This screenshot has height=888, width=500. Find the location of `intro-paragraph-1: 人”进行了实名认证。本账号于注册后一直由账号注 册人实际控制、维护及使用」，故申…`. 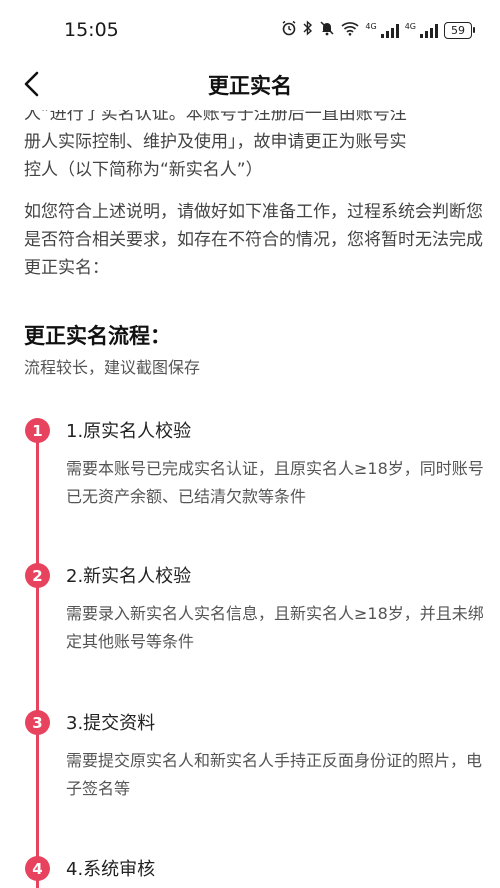

intro-paragraph-1: 人”进行了实名认证。本账号于注册后一直由账号注 册人实际控制、维护及使用」，故申… is located at coordinates (254, 147).